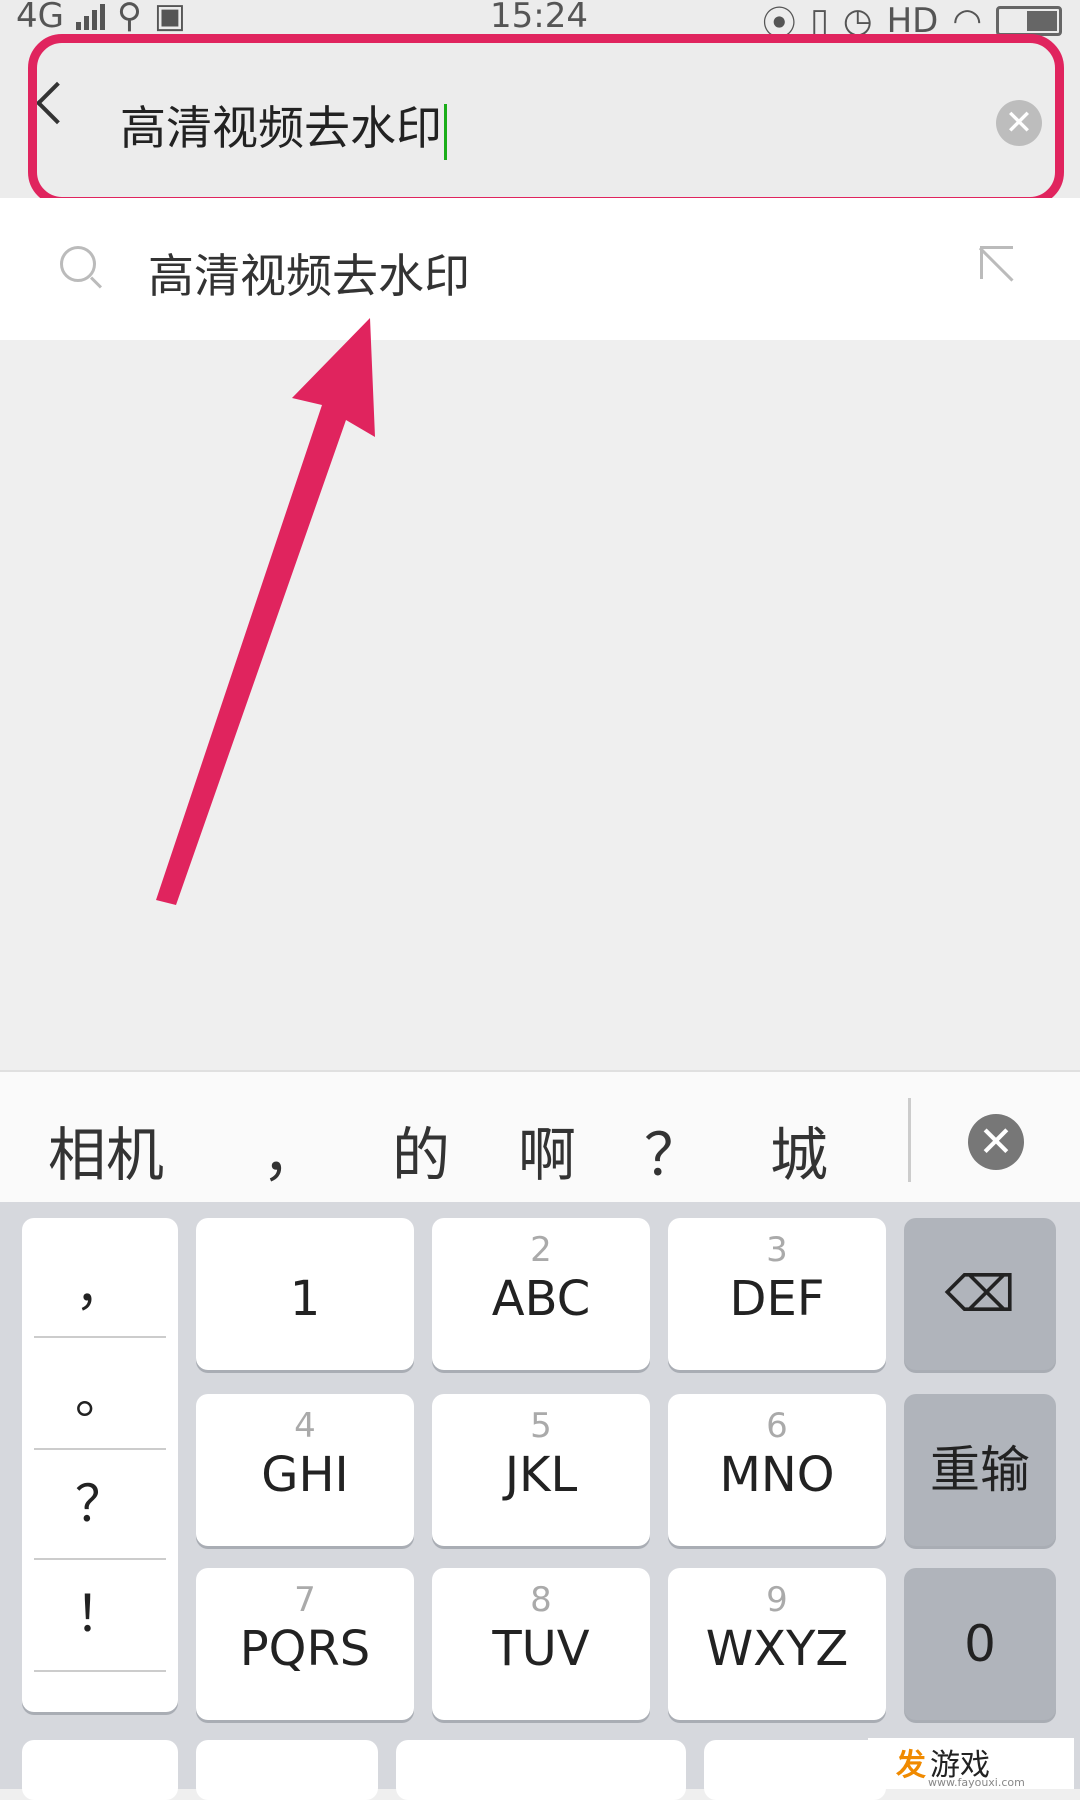  I want to click on candidate-item: 啊, so click(547, 1150).